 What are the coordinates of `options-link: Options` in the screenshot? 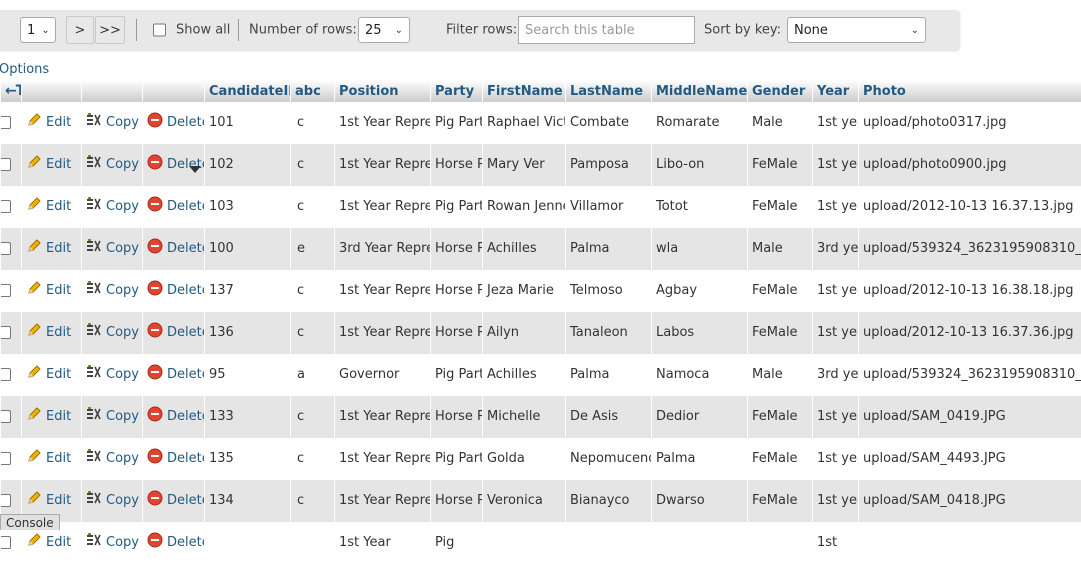 It's located at (24, 69).